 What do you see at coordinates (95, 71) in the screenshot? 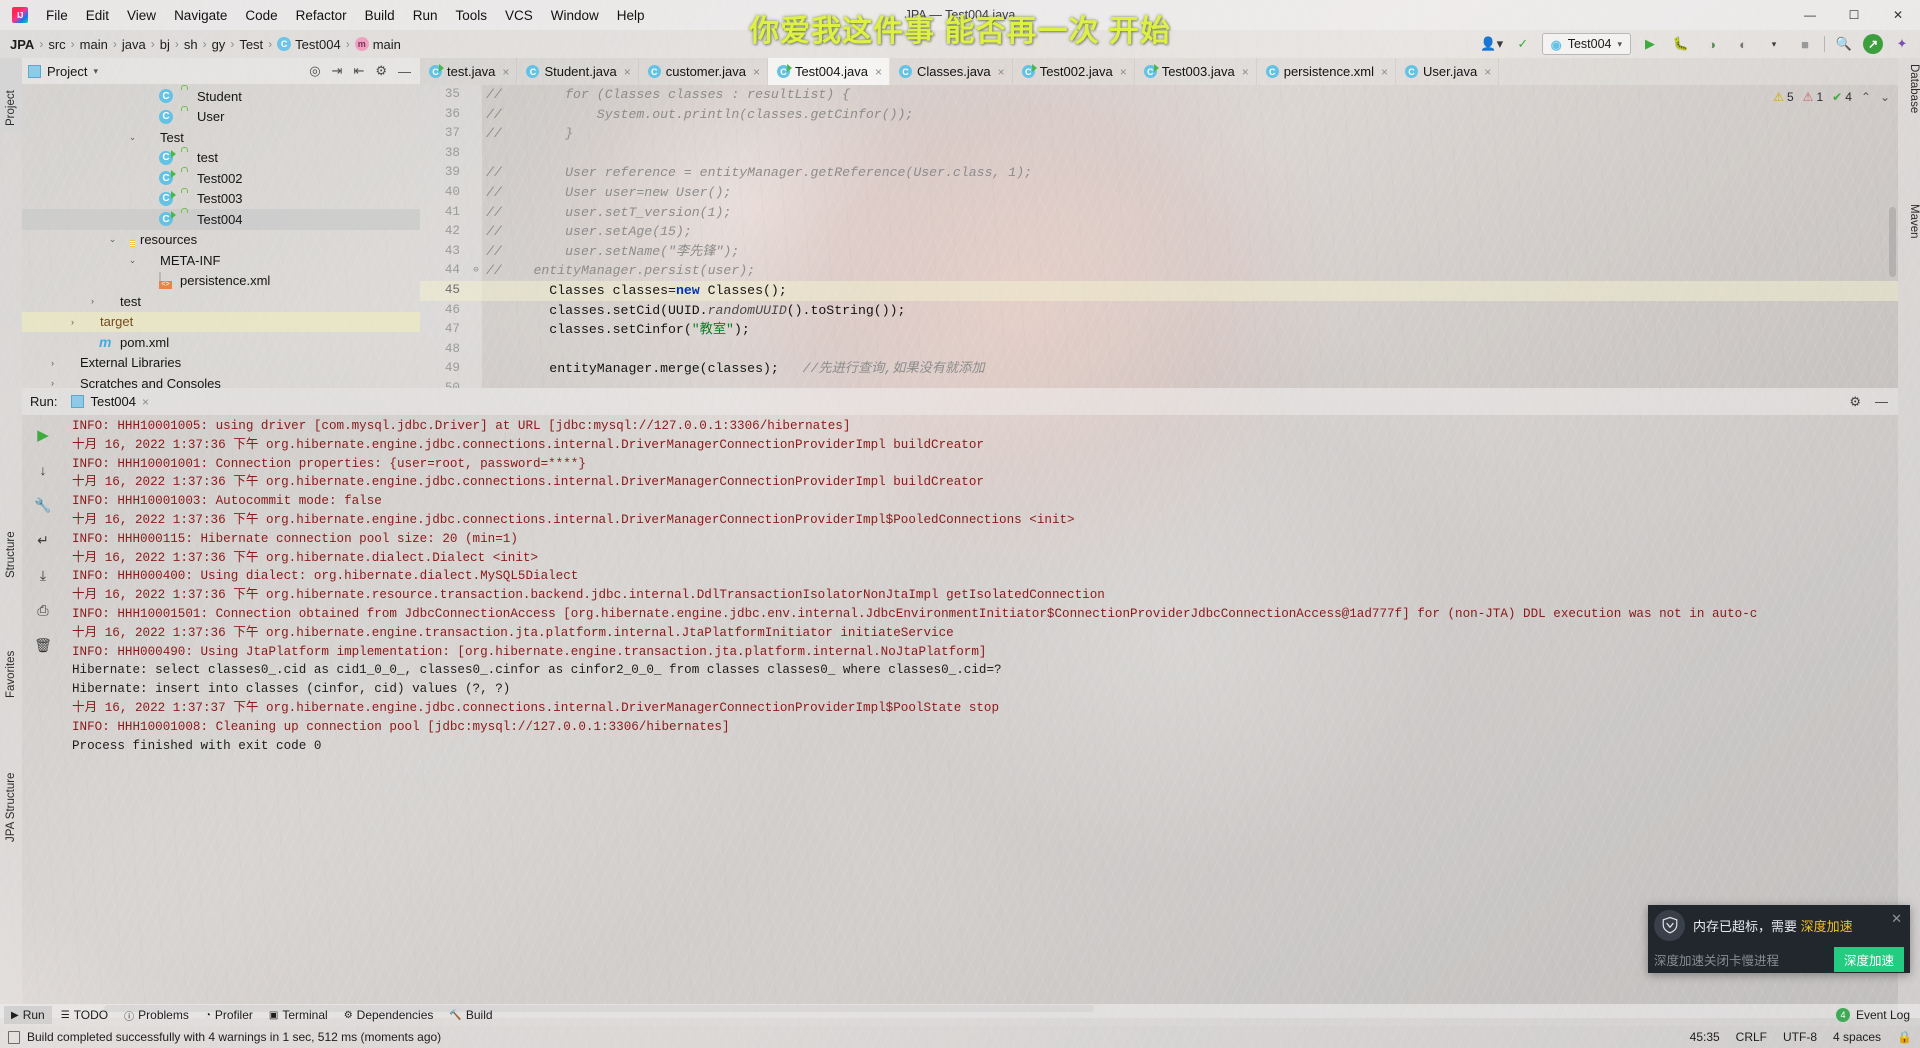
I see `chevron-down-icon: ▾` at bounding box center [95, 71].